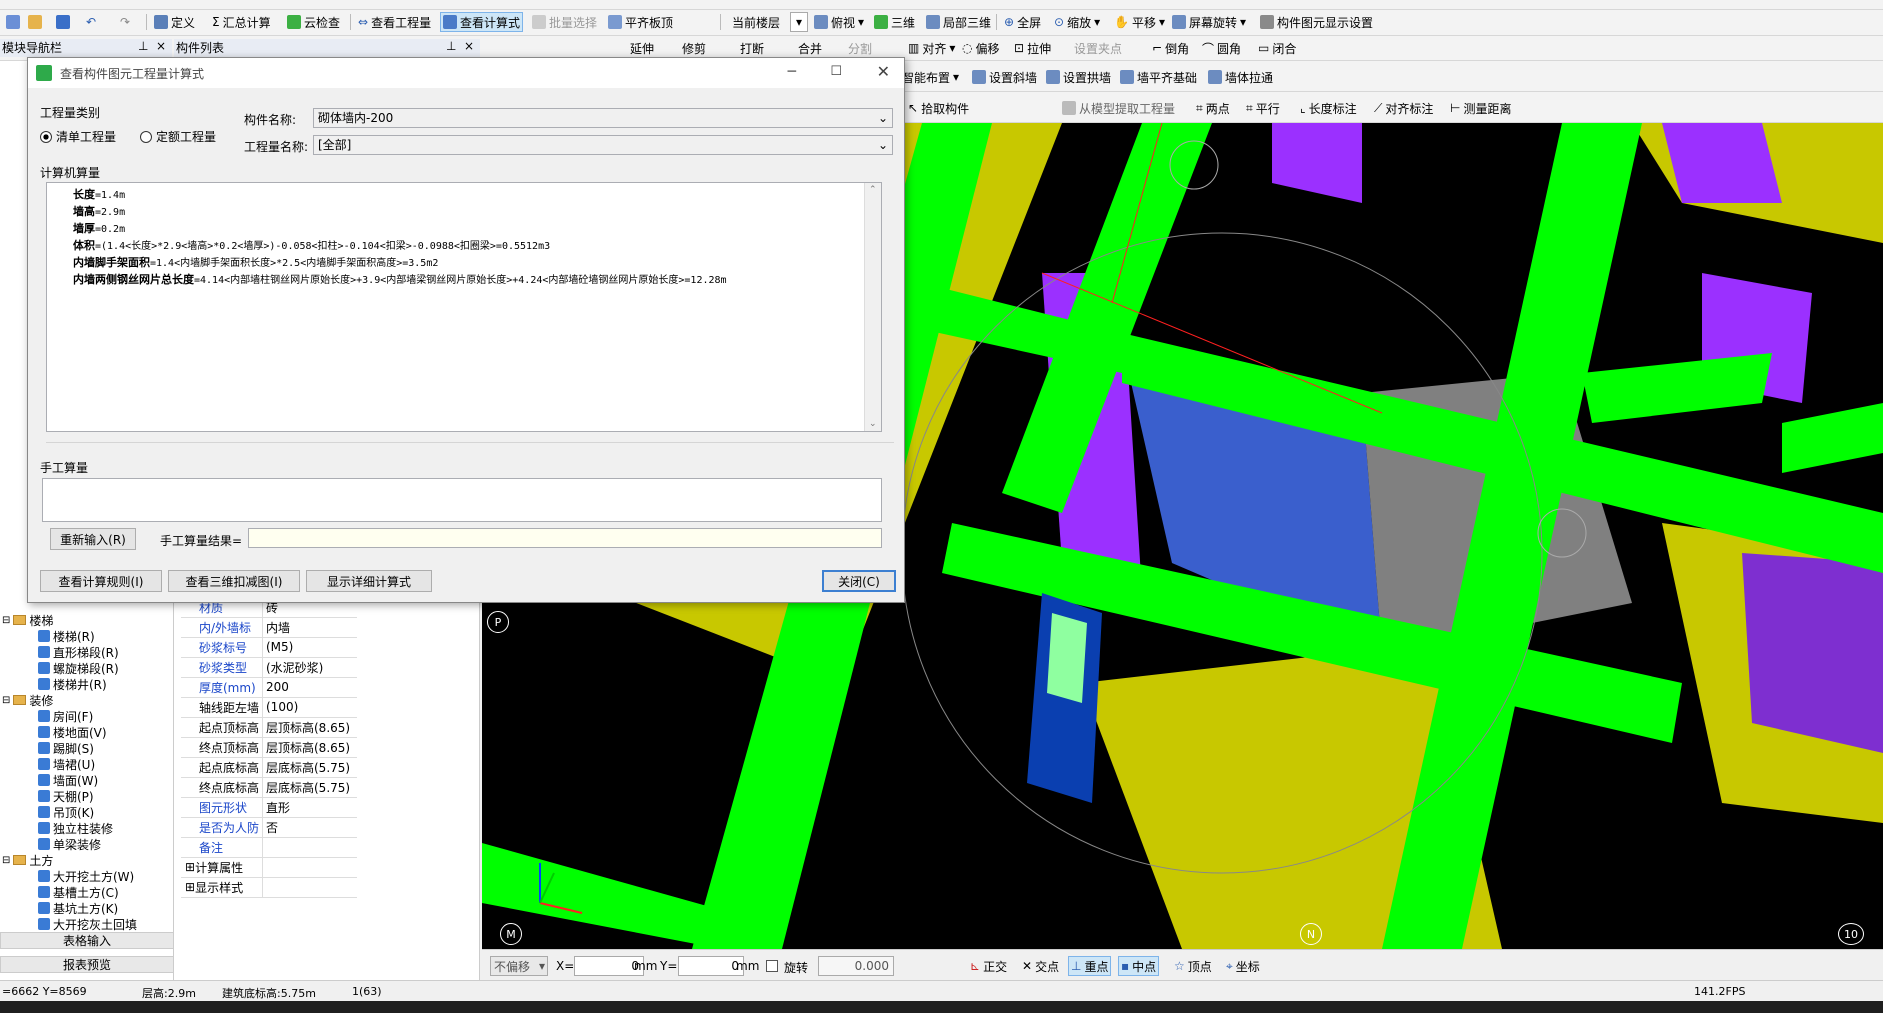 Image resolution: width=1883 pixels, height=1013 pixels. What do you see at coordinates (1193, 966) in the screenshot?
I see `snap-vertex: ☆ 顶点` at bounding box center [1193, 966].